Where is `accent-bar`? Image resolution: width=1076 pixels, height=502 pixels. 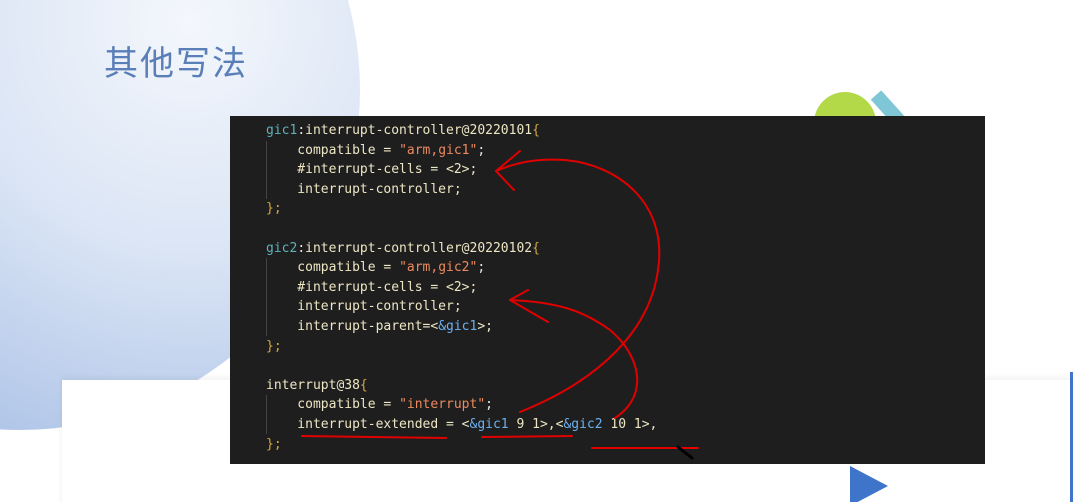
accent-bar is located at coordinates (1071, 437).